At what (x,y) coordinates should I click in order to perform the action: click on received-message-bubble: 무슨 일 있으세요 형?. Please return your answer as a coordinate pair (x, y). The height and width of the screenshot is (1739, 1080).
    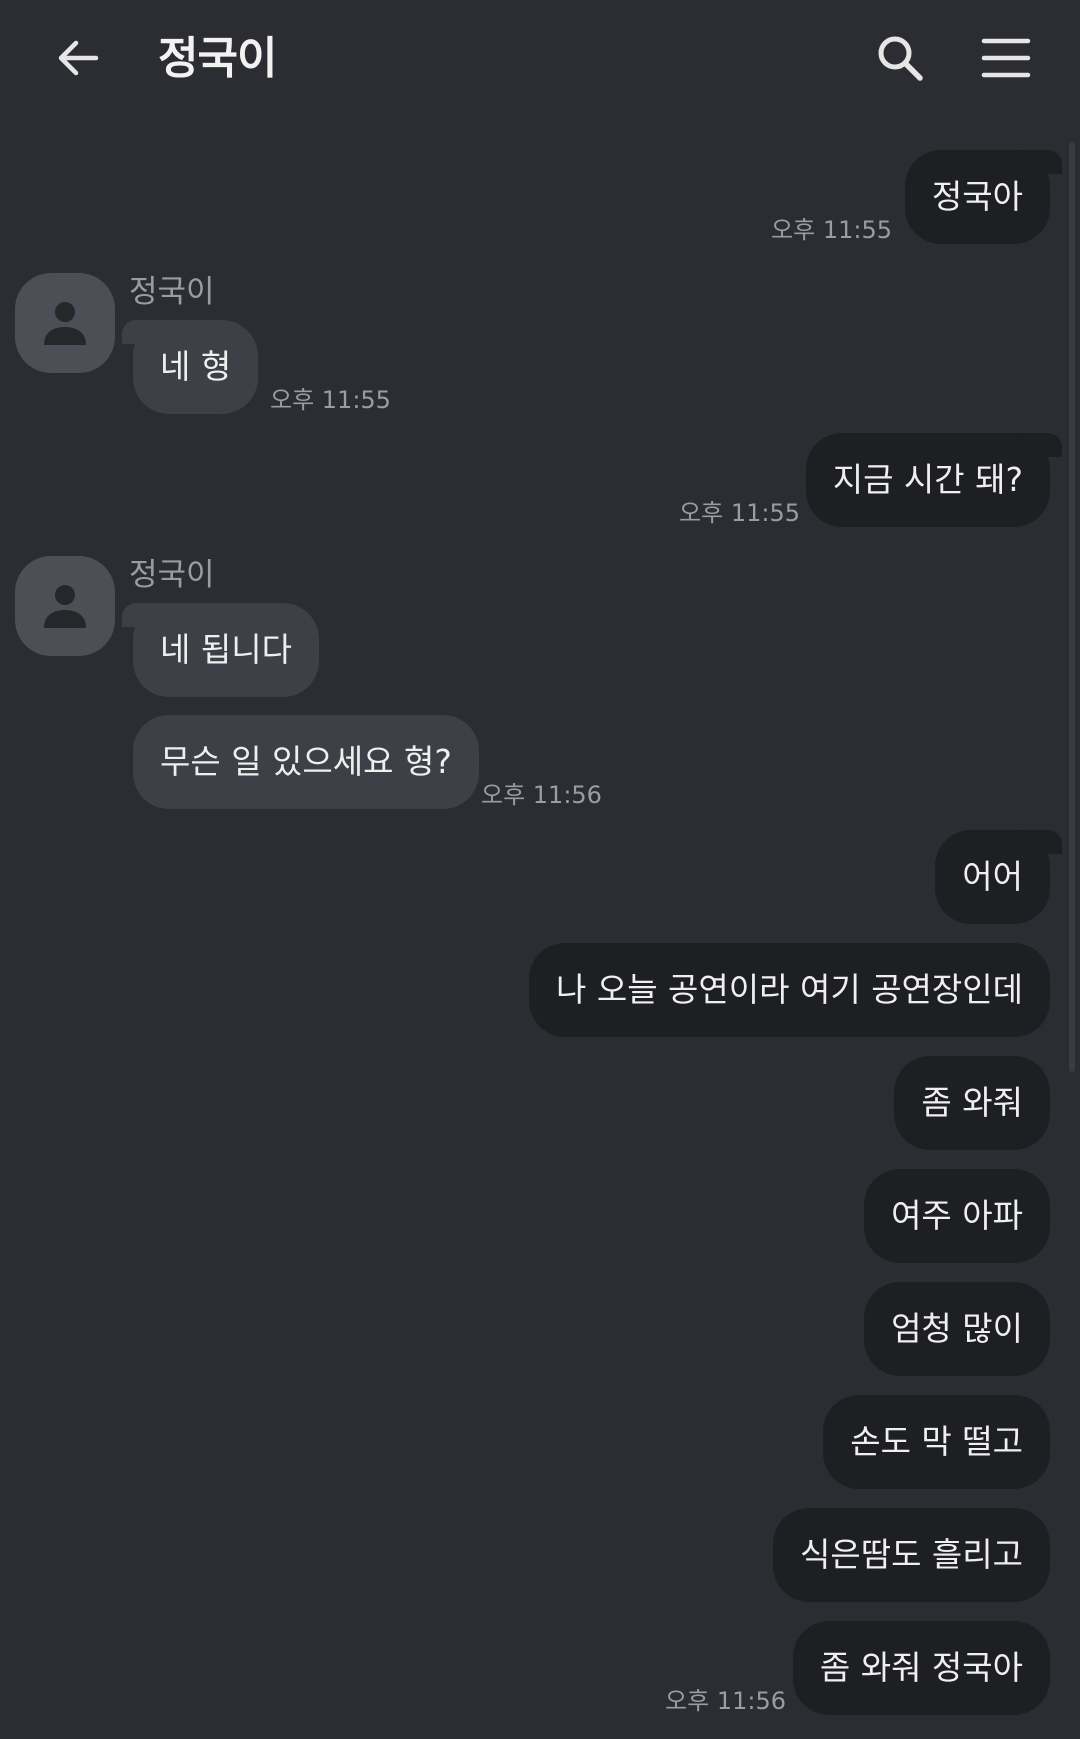
    Looking at the image, I should click on (306, 762).